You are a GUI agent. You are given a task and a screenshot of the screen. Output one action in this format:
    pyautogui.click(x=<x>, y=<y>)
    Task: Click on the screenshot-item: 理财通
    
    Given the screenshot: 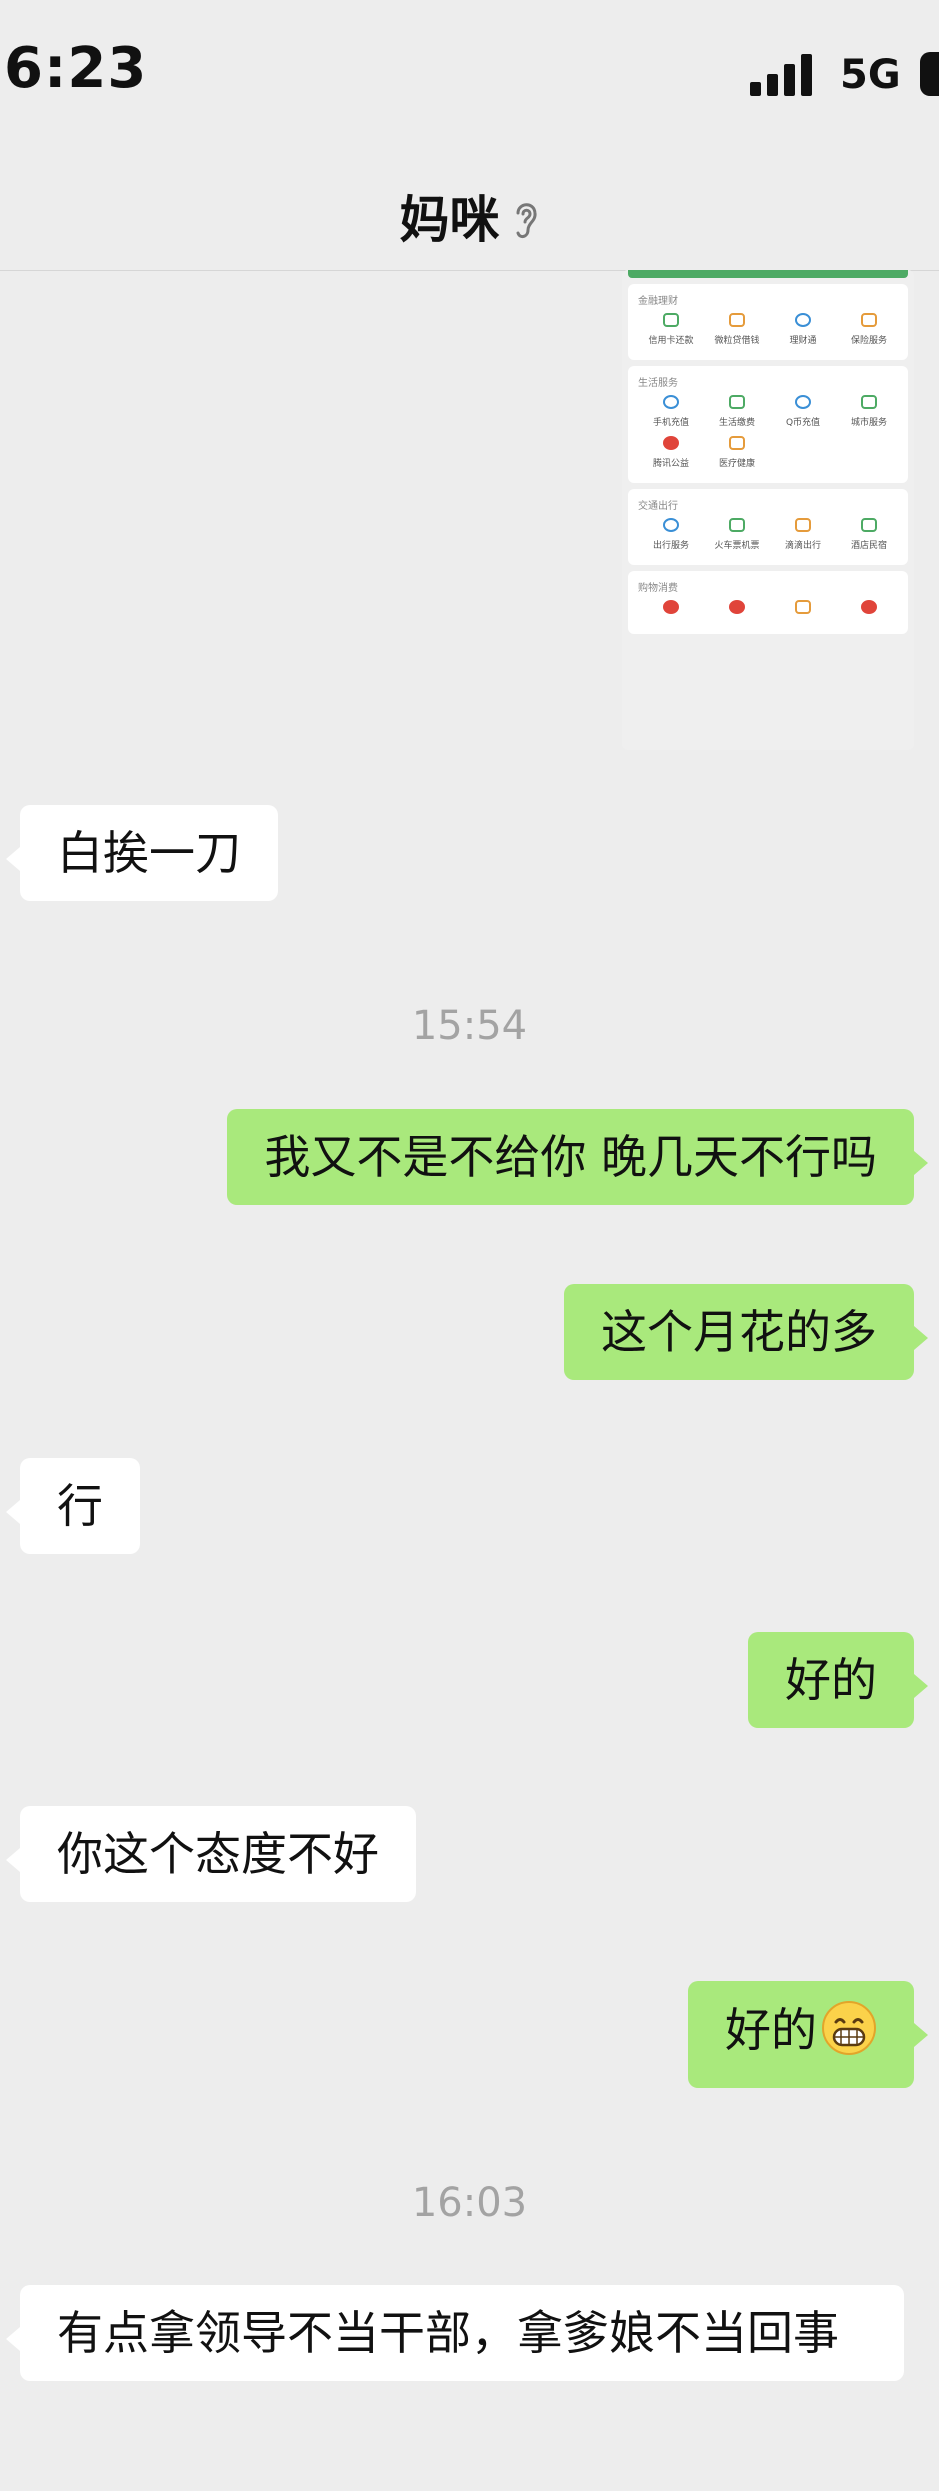 What is the action you would take?
    pyautogui.click(x=803, y=329)
    